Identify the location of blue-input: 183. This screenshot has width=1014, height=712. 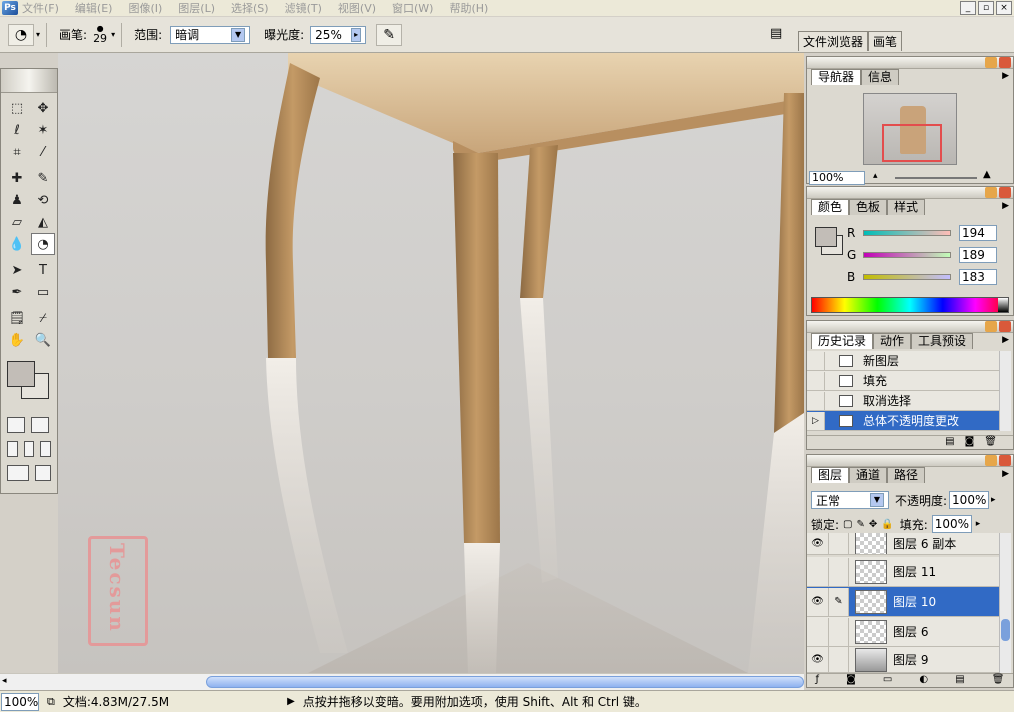
(978, 277).